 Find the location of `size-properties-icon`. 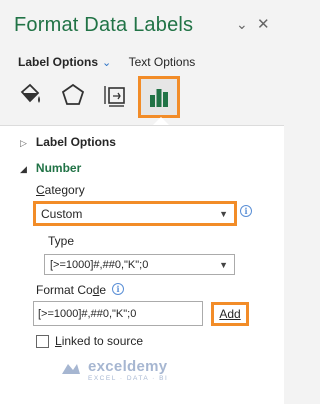

size-properties-icon is located at coordinates (115, 95).